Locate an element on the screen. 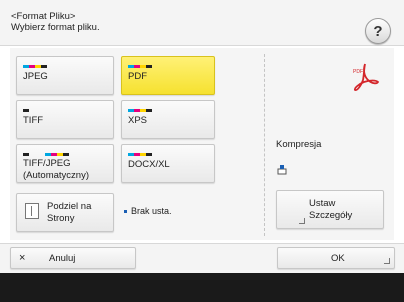 Image resolution: width=404 pixels, height=302 pixels. svg-text: PDF is located at coordinates (358, 72).